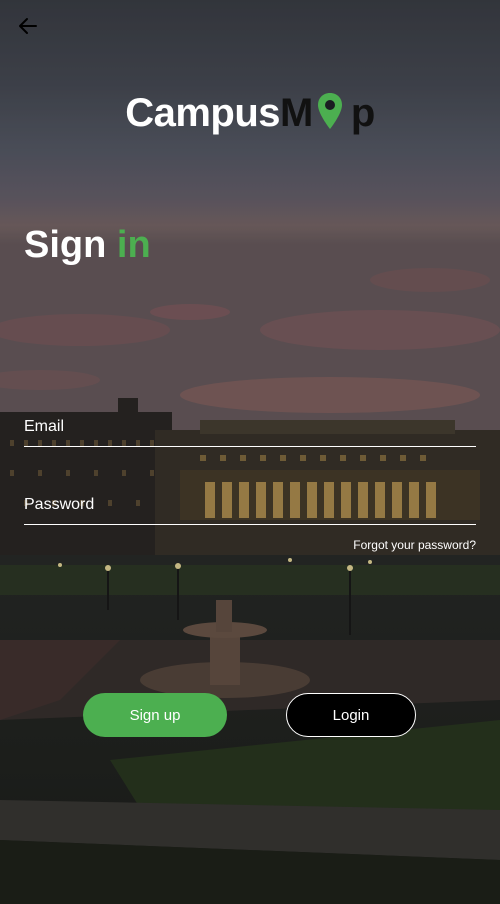  I want to click on password-field: Password, so click(252, 508).